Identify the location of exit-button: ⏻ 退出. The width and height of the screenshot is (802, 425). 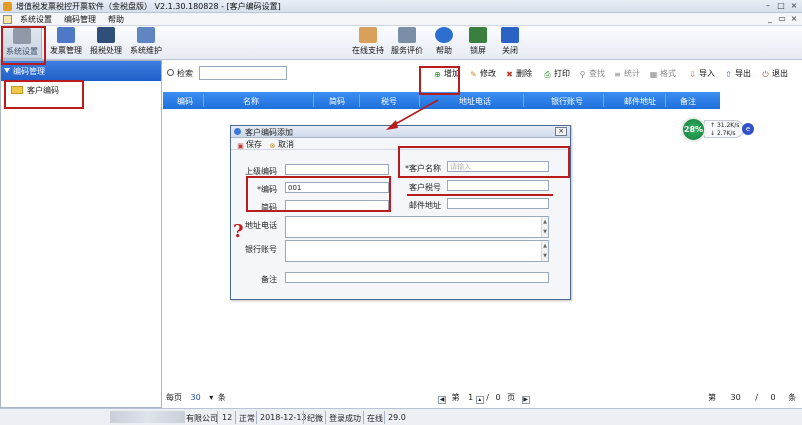
(774, 74).